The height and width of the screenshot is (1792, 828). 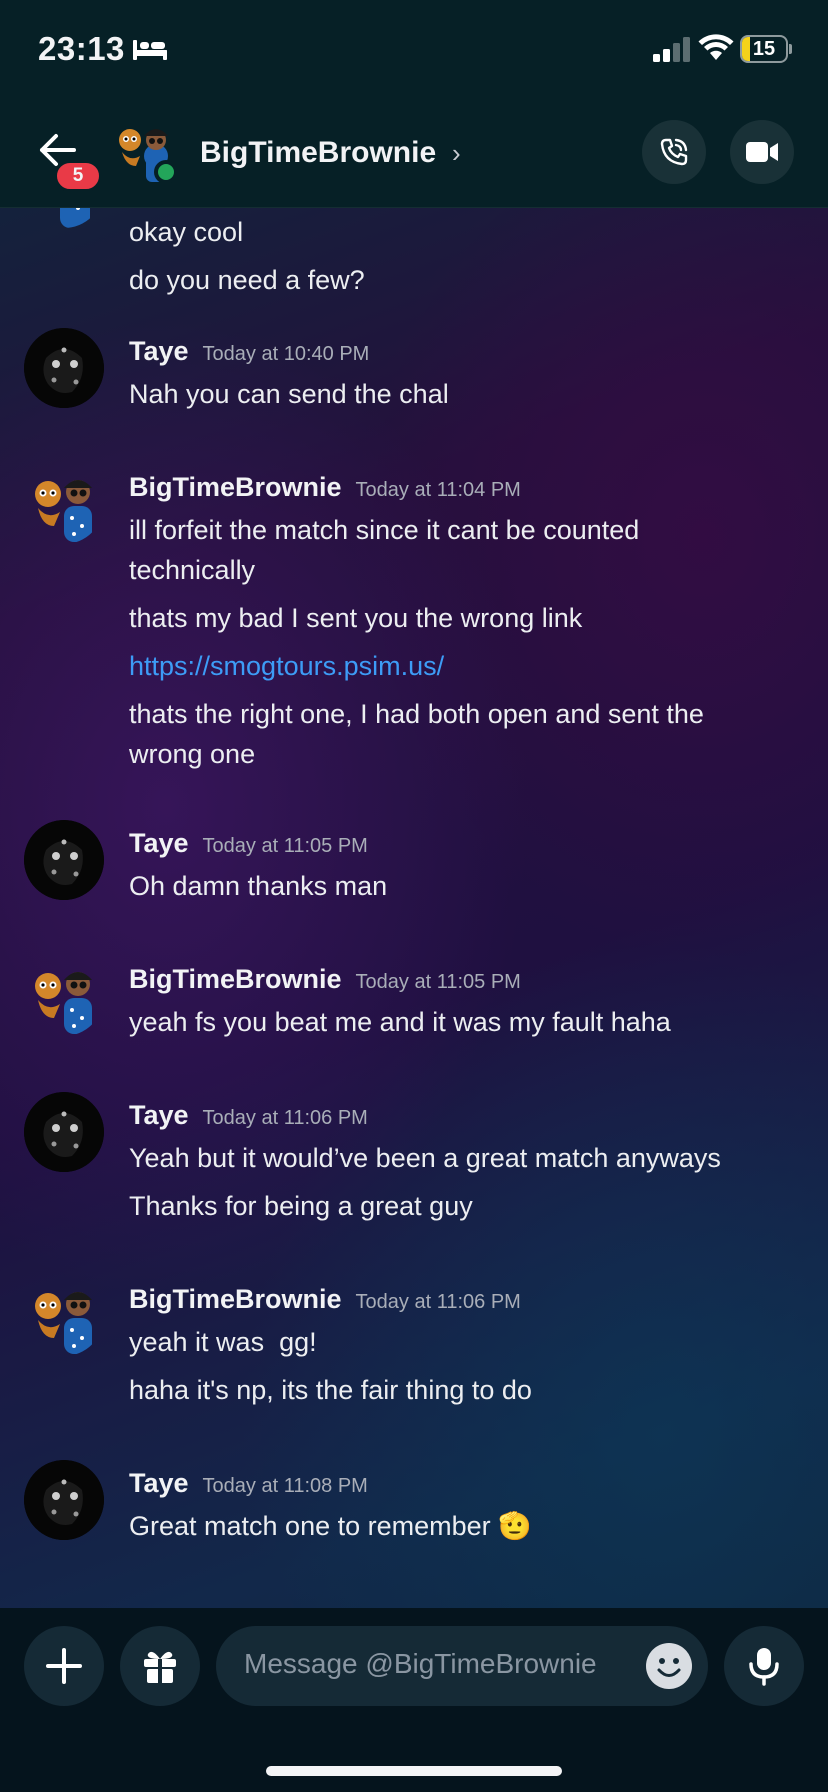 What do you see at coordinates (414, 50) in the screenshot?
I see `status-bar: 23:13 15` at bounding box center [414, 50].